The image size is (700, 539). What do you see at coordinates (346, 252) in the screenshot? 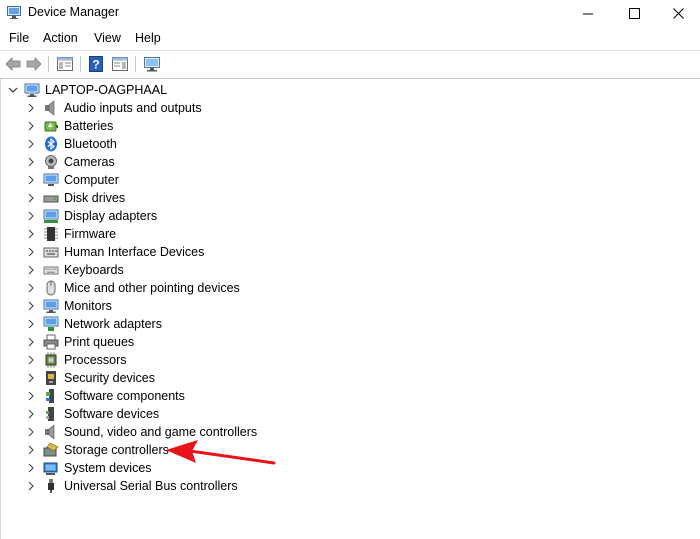
I see `device-category-item: Human Interface Devices` at bounding box center [346, 252].